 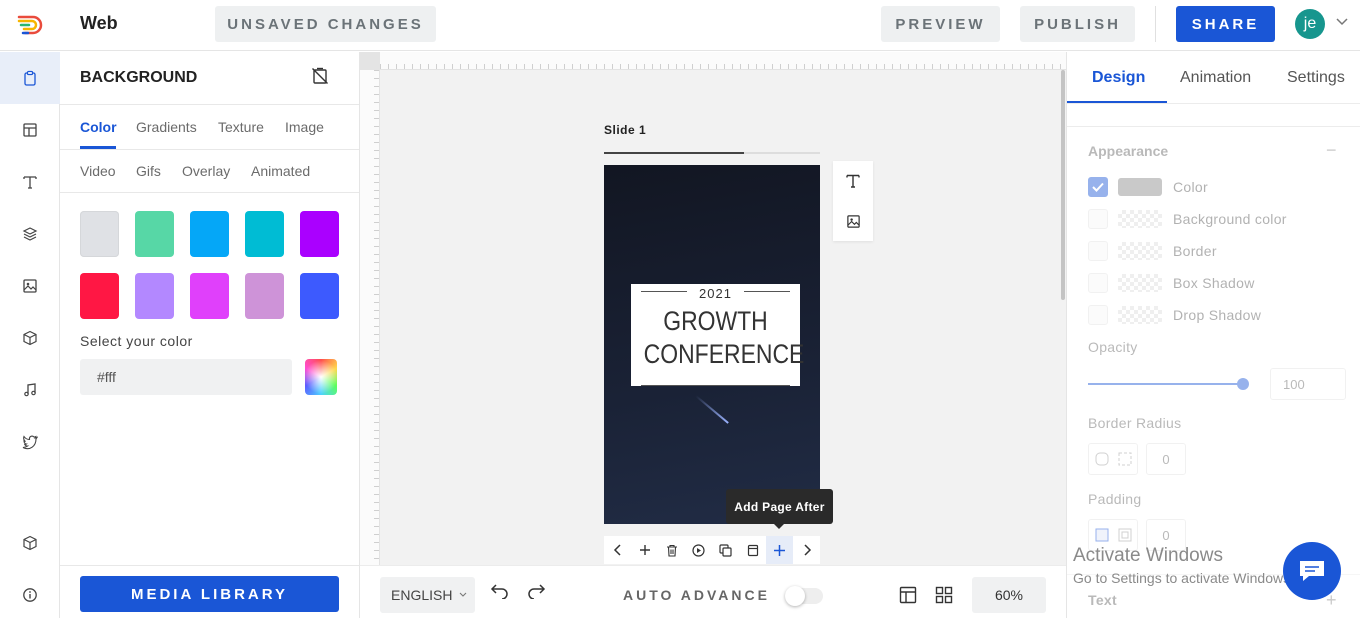 What do you see at coordinates (940, 24) in the screenshot?
I see `preview-button: PREVIEW` at bounding box center [940, 24].